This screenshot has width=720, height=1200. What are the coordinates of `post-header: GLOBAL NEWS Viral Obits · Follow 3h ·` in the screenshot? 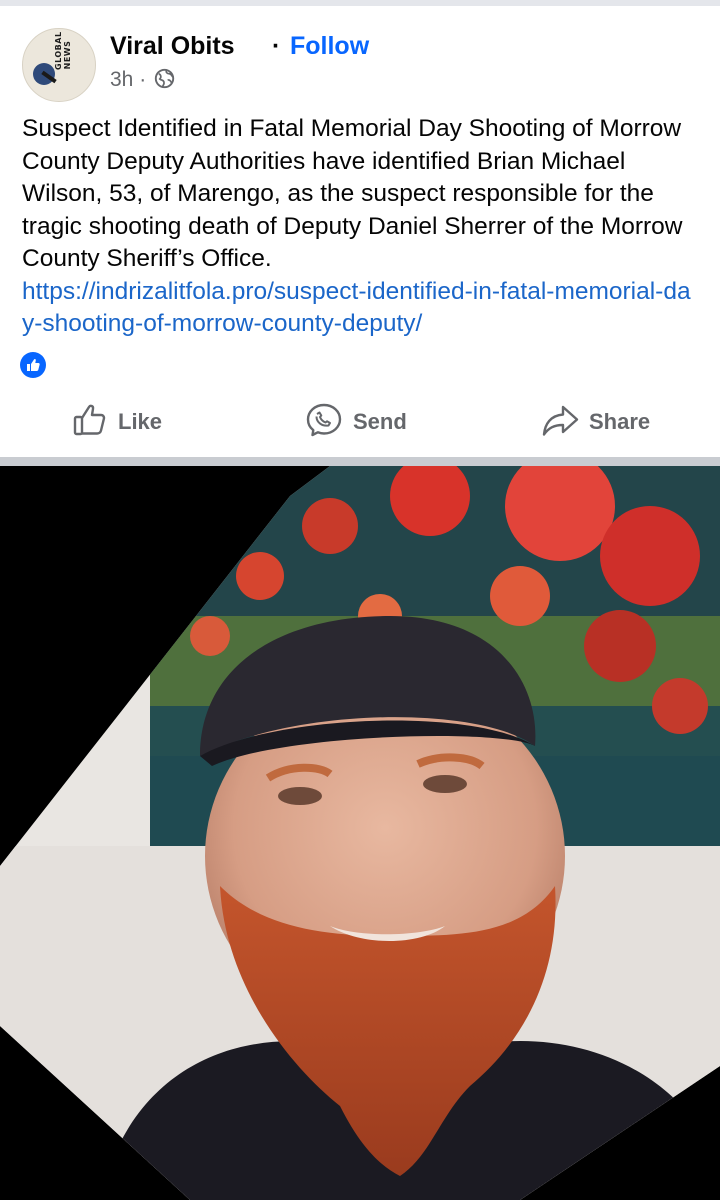 It's located at (362, 63).